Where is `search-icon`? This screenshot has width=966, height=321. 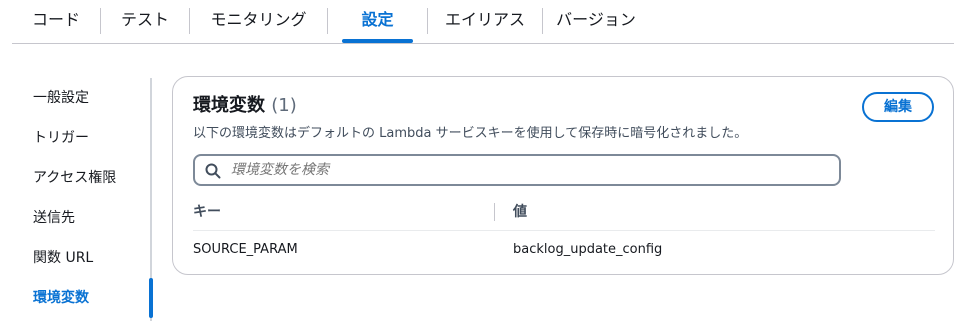
search-icon is located at coordinates (213, 171).